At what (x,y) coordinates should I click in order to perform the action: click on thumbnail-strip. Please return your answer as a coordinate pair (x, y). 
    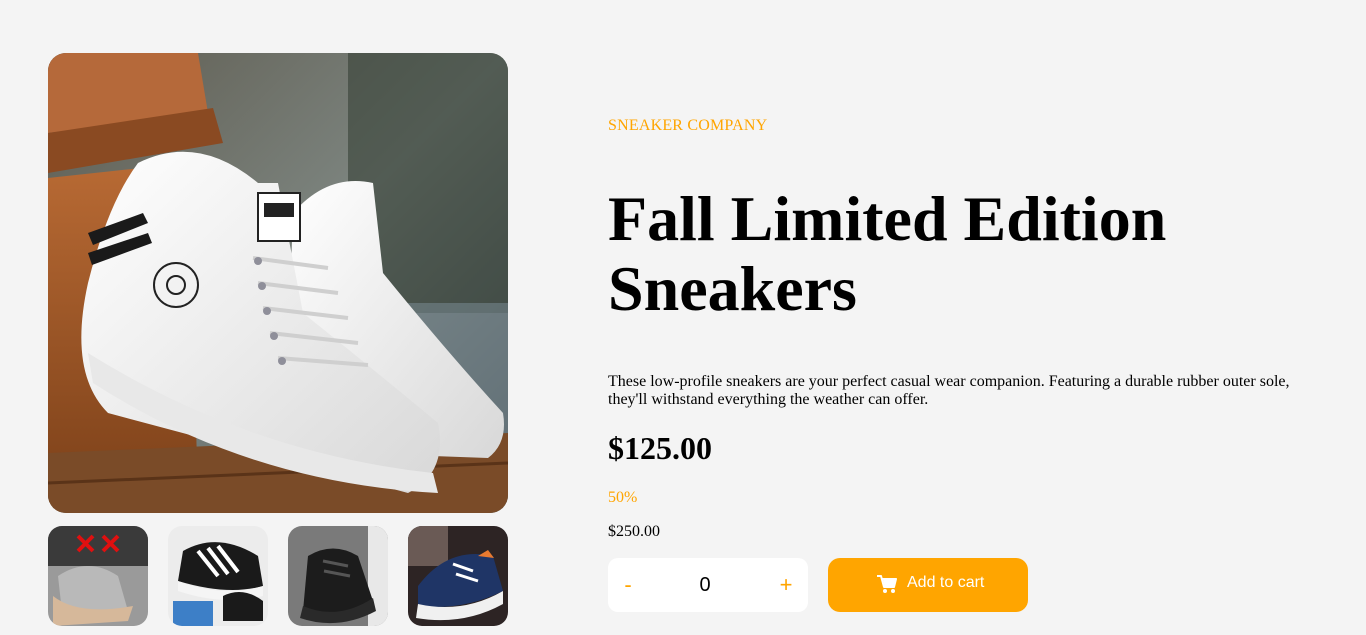
    Looking at the image, I should click on (278, 576).